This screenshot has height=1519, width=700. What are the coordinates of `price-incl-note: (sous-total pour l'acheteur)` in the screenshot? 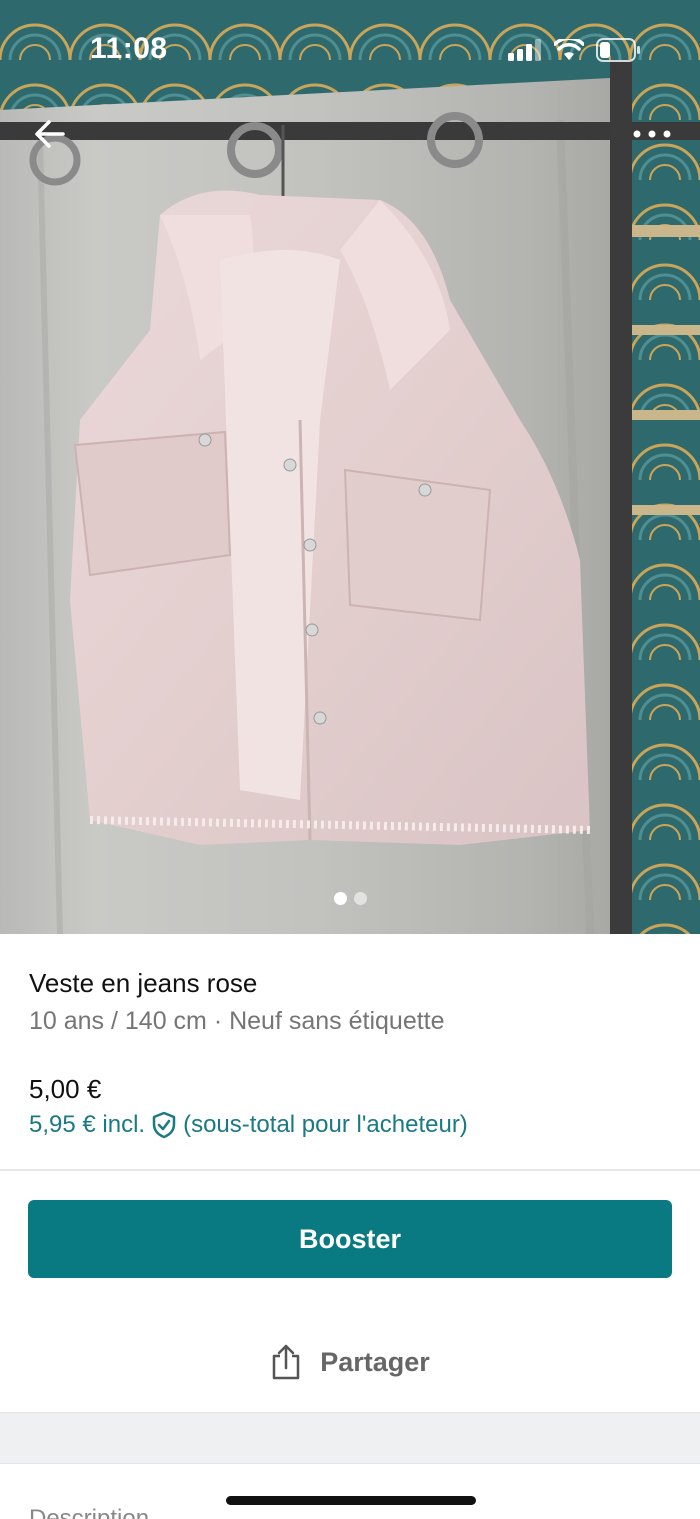 It's located at (325, 1124).